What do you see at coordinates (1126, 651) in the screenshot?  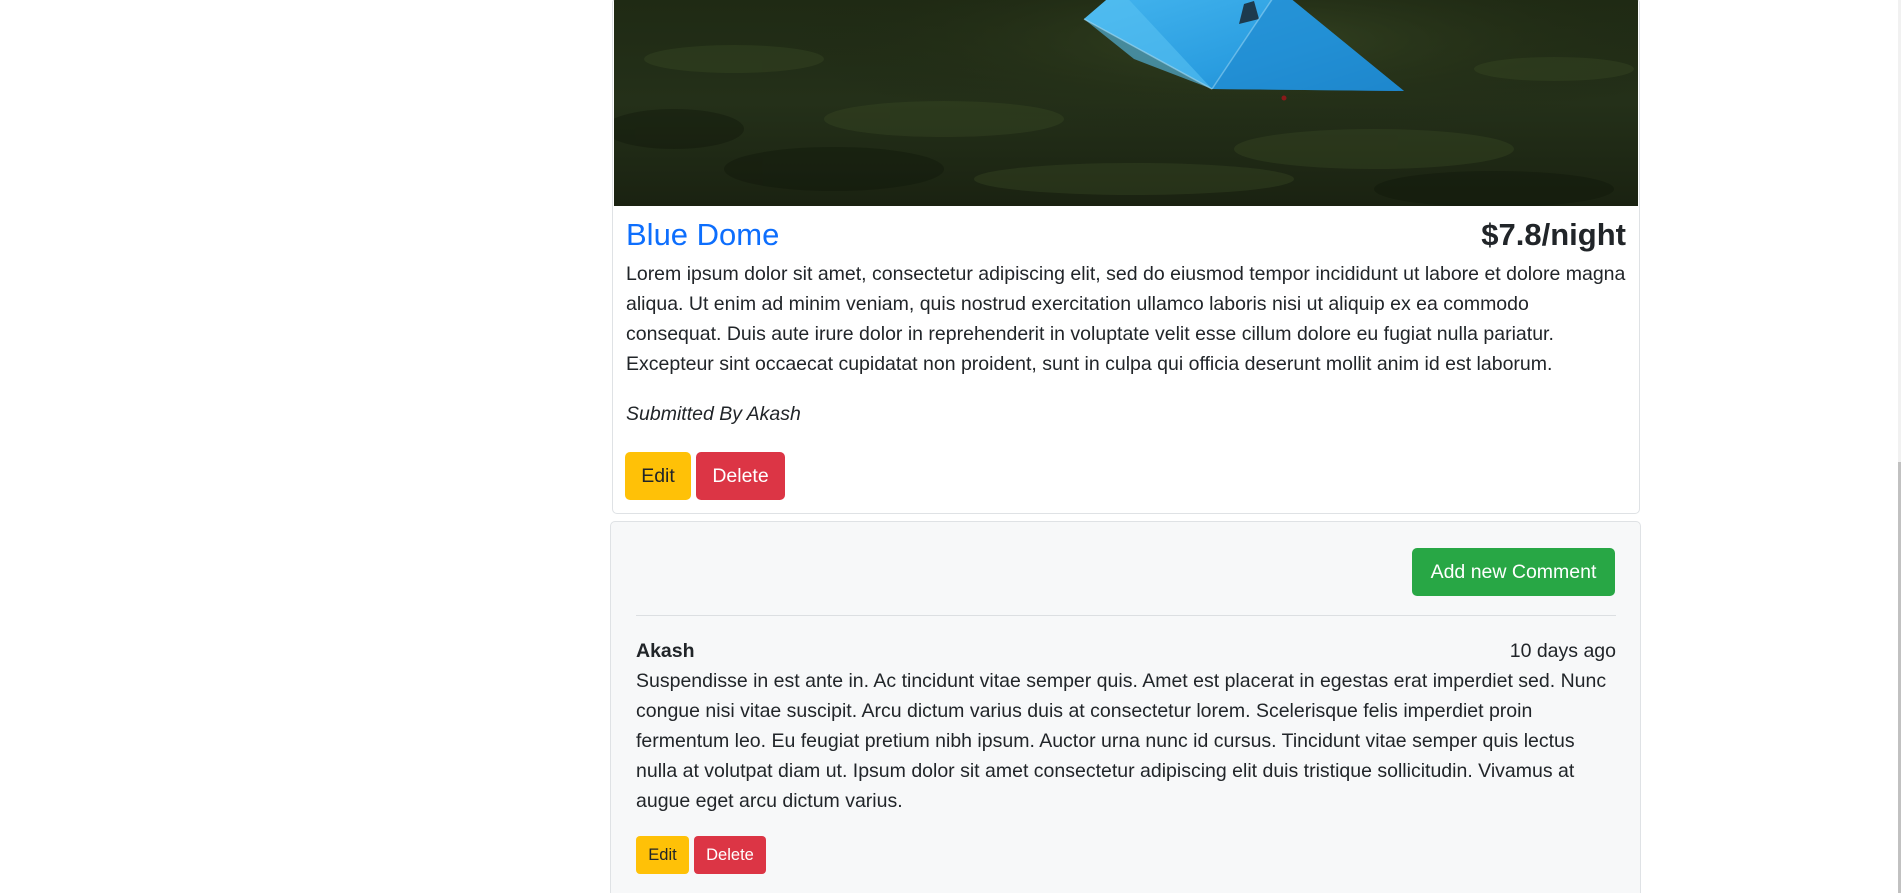 I see `comment-header: Akash 10 days ago` at bounding box center [1126, 651].